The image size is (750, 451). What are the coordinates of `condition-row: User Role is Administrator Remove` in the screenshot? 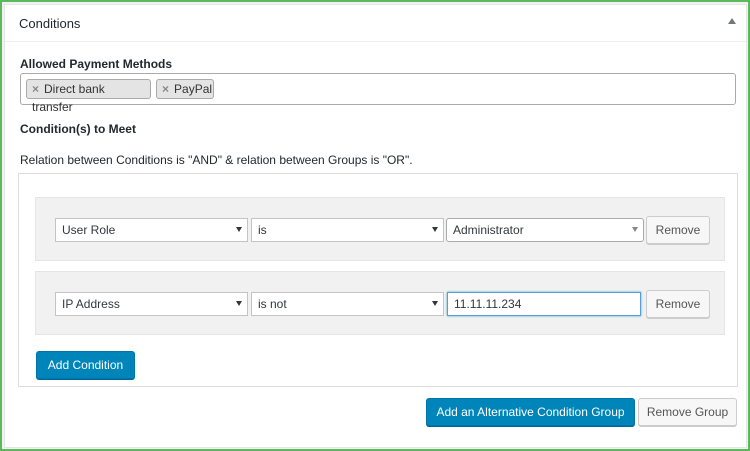 It's located at (380, 229).